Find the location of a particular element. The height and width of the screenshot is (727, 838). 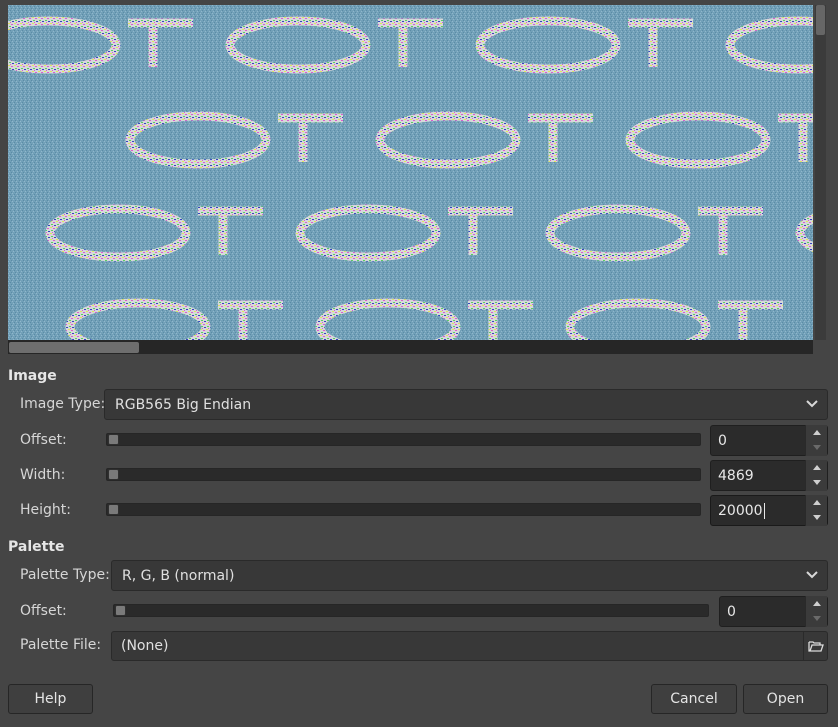

palette-file-label: Palette File: is located at coordinates (61, 645).